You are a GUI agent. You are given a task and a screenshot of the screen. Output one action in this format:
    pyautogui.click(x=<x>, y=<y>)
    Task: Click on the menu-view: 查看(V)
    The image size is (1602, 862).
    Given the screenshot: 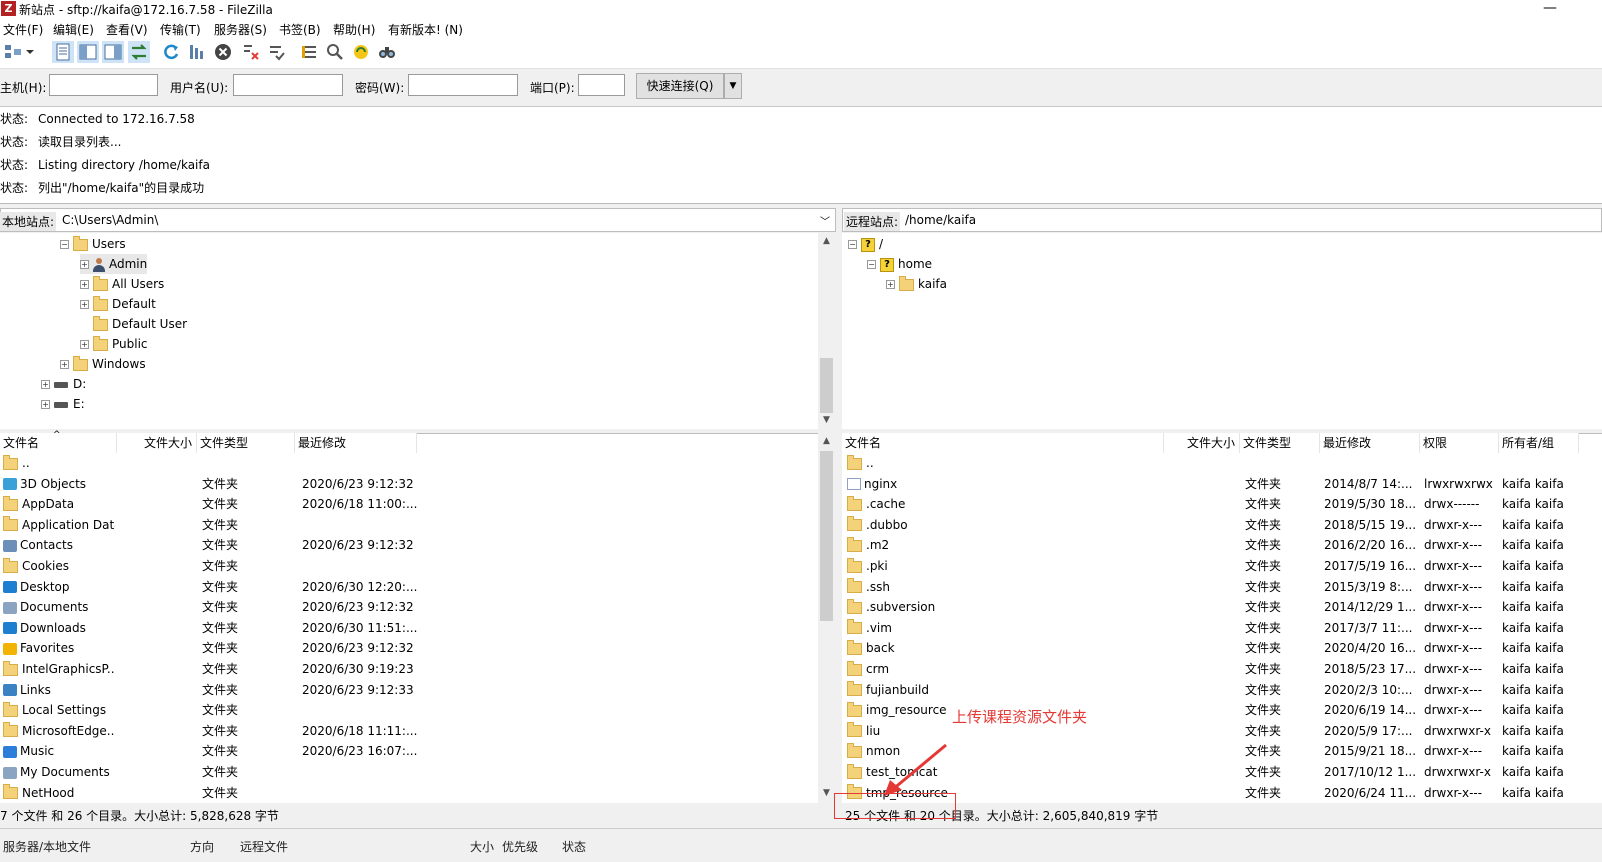 What is the action you would take?
    pyautogui.click(x=127, y=29)
    